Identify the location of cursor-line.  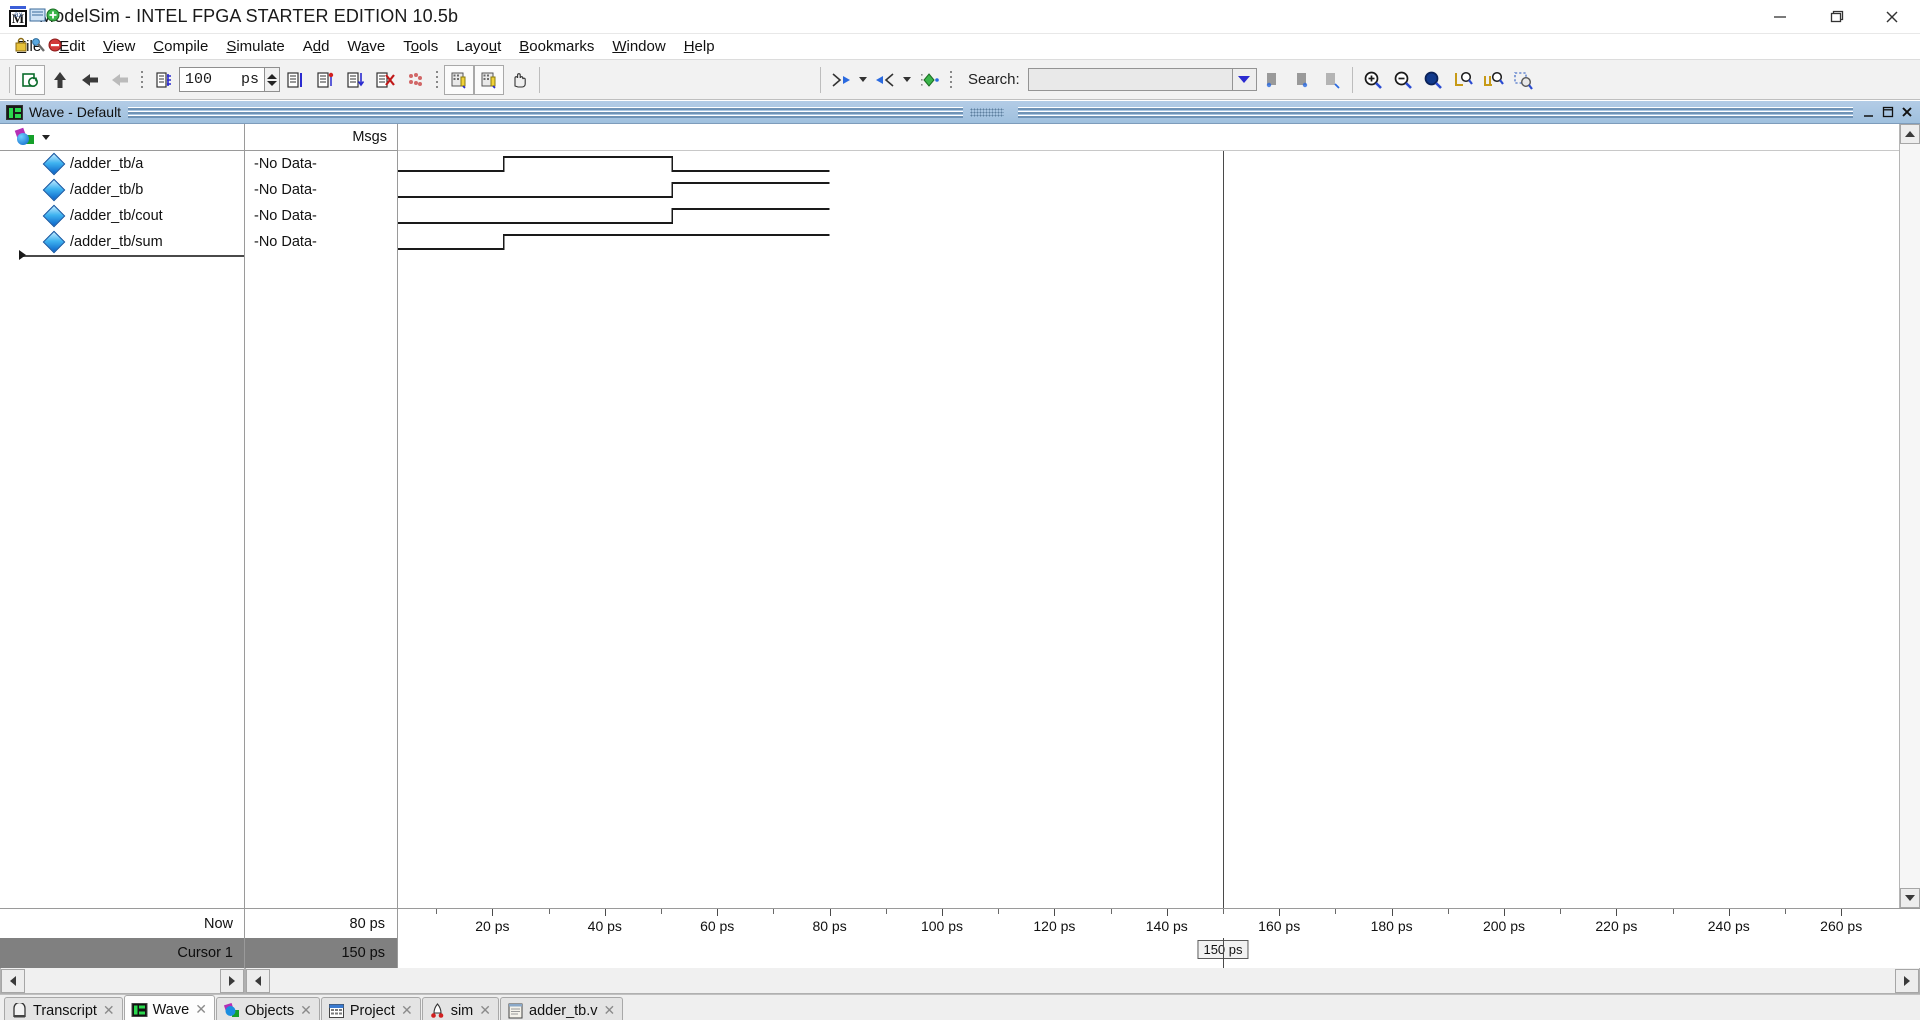
(1223, 529).